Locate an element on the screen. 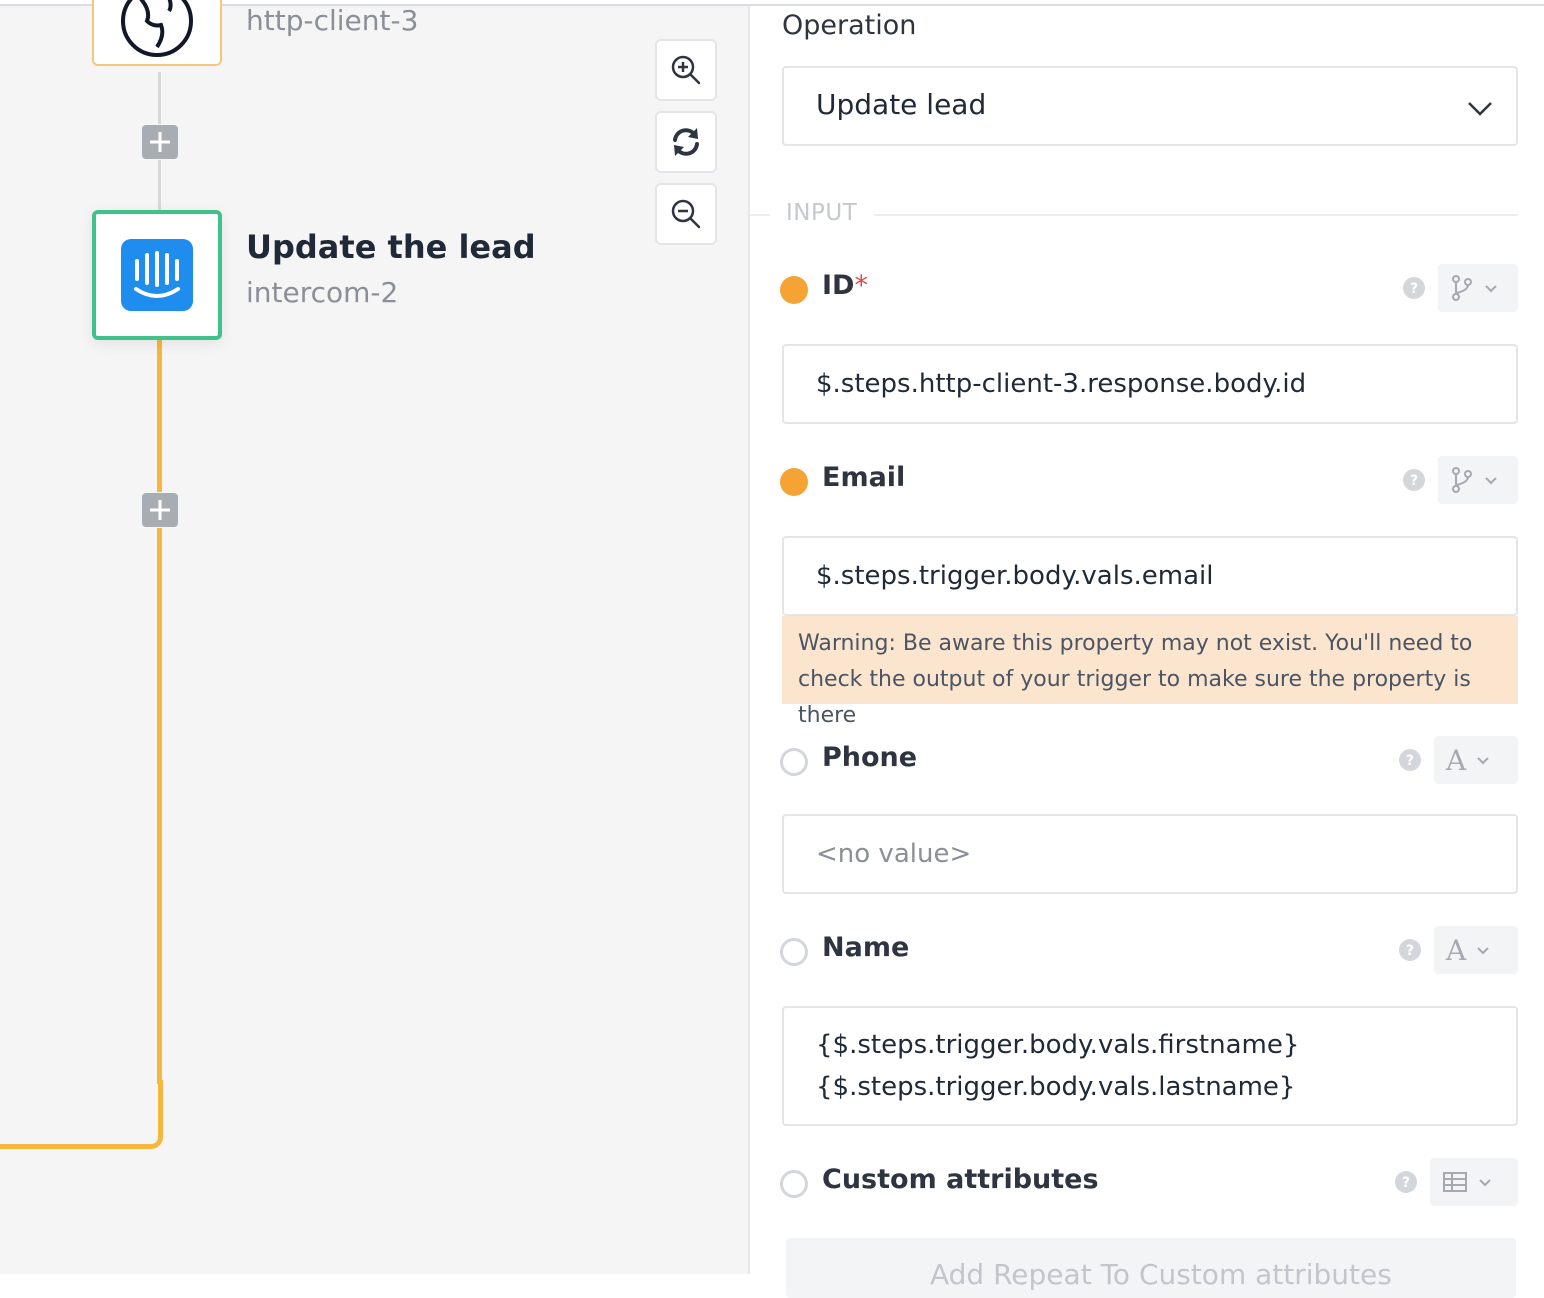 This screenshot has height=1298, width=1544. zoom-in-icon is located at coordinates (686, 70).